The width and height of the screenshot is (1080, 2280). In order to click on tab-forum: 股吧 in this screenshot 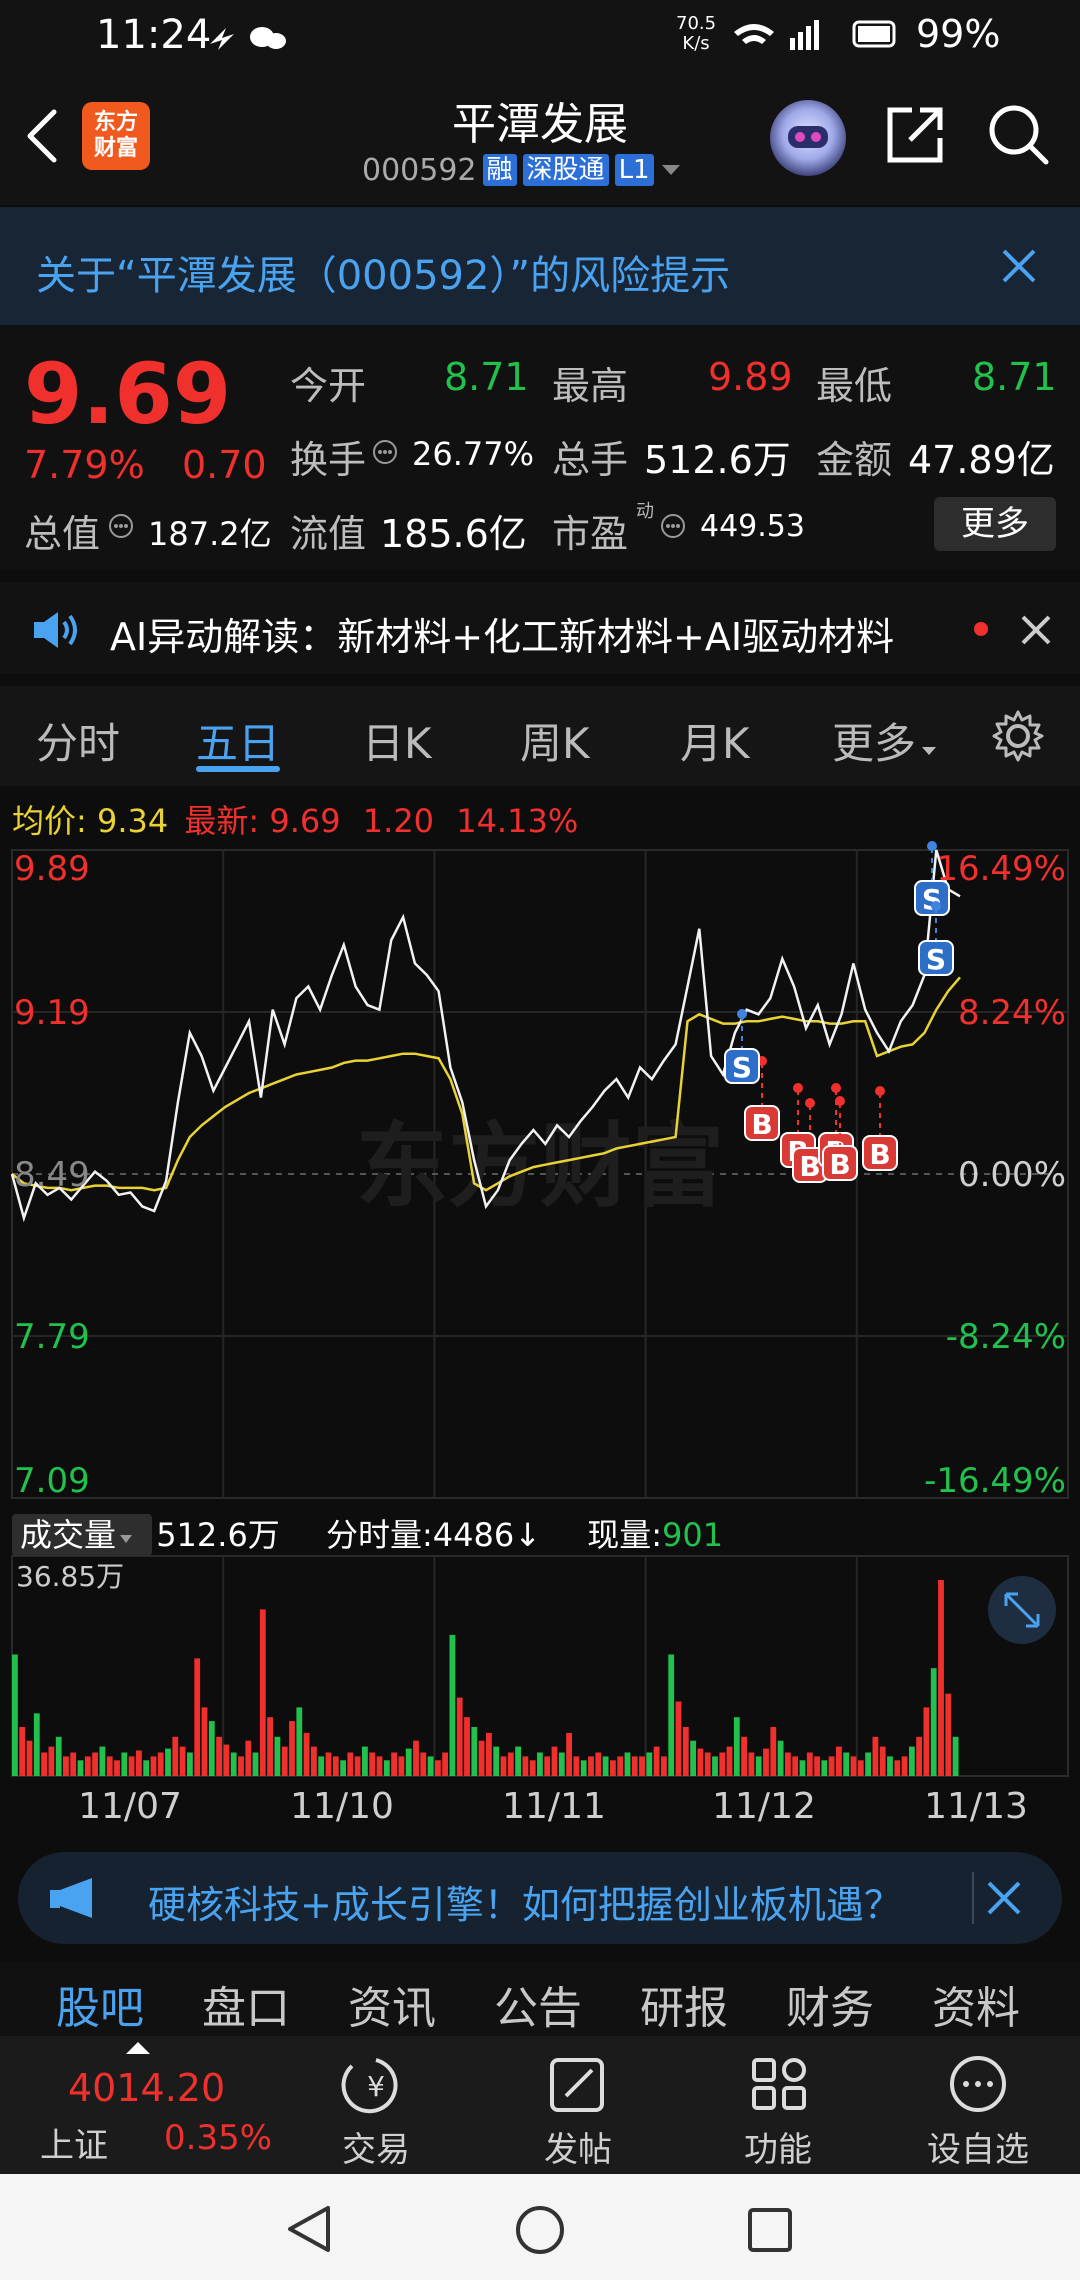, I will do `click(100, 2004)`.